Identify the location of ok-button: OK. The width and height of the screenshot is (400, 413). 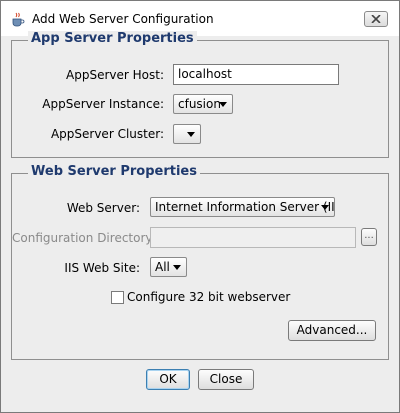
(168, 379).